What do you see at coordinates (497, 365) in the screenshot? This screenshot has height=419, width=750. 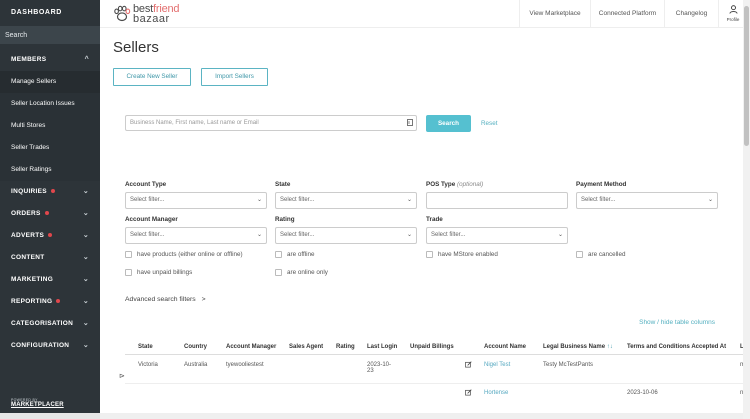 I see `cell-account-name-link: Nigel Test` at bounding box center [497, 365].